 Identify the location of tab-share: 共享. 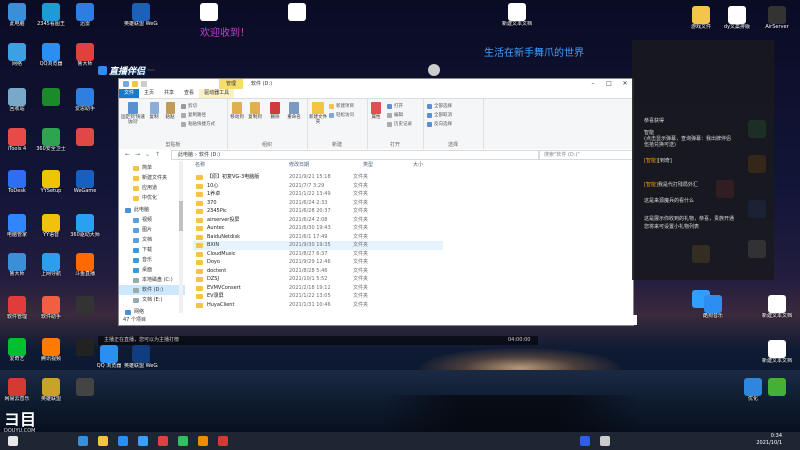
(169, 93).